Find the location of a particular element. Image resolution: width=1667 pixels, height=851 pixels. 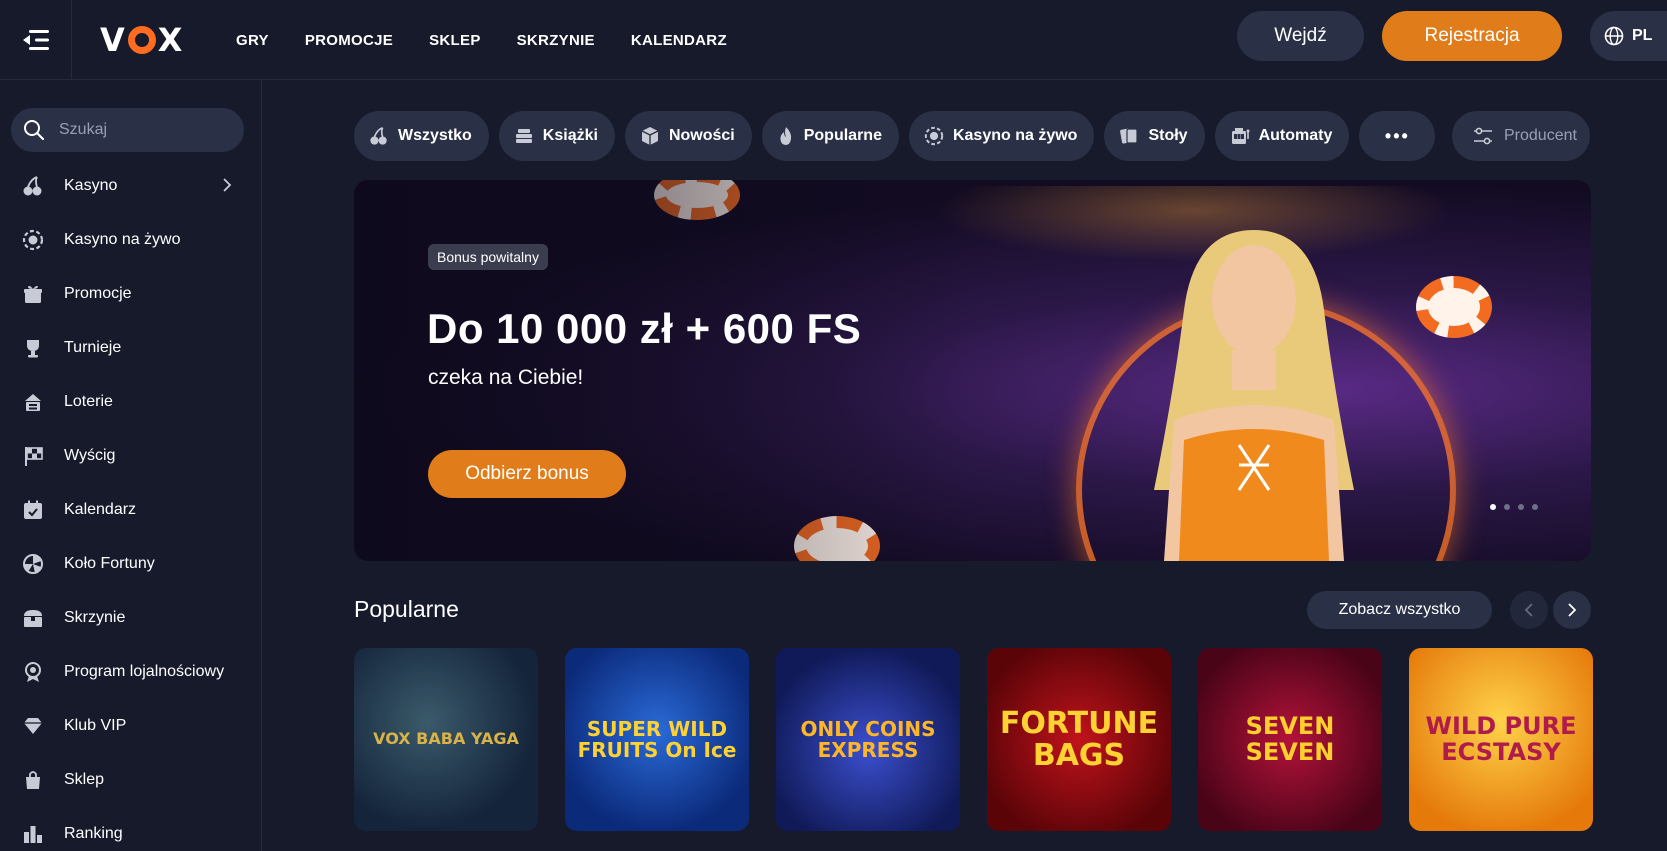

tab-popularne: Popularne is located at coordinates (830, 136).